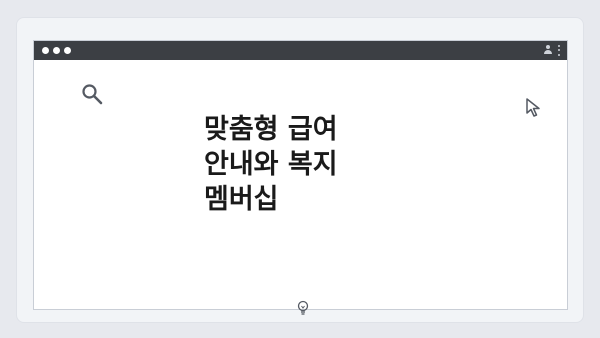 The image size is (600, 338). I want to click on user-icon-head, so click(548, 47).